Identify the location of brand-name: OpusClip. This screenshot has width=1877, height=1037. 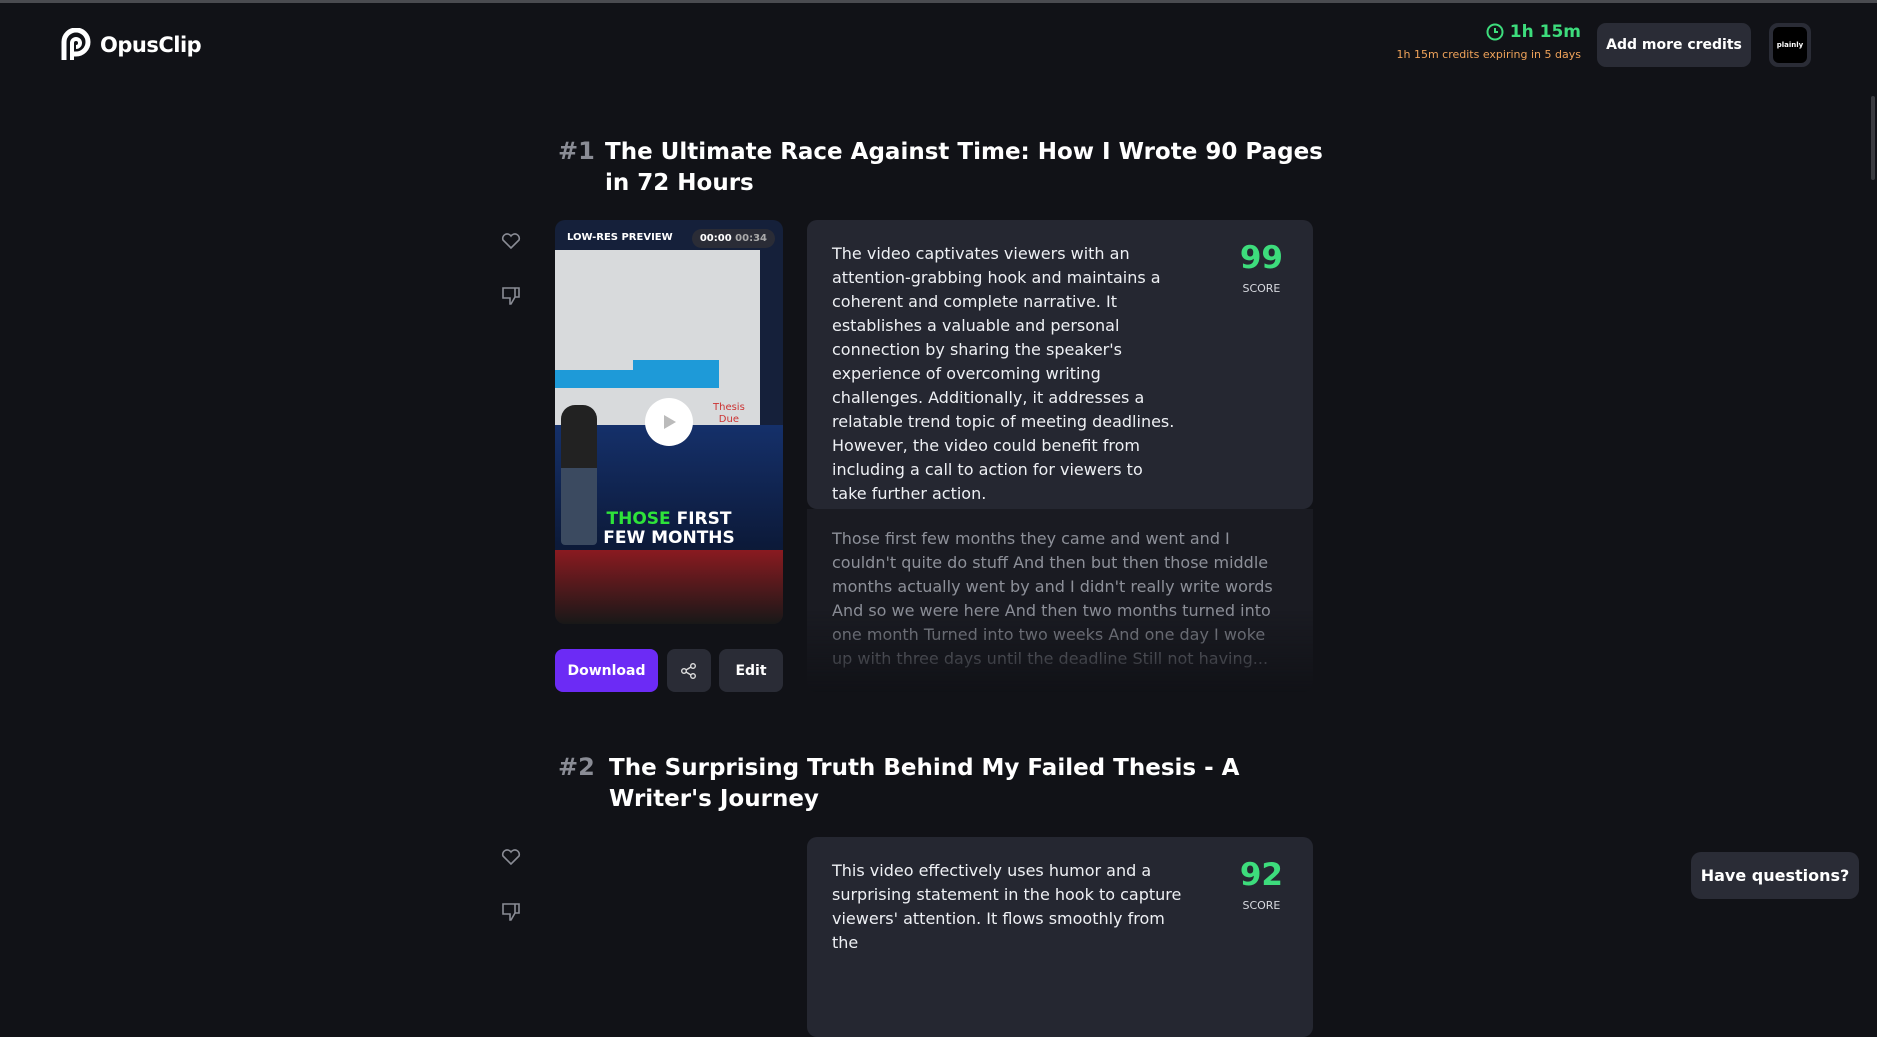
(151, 45).